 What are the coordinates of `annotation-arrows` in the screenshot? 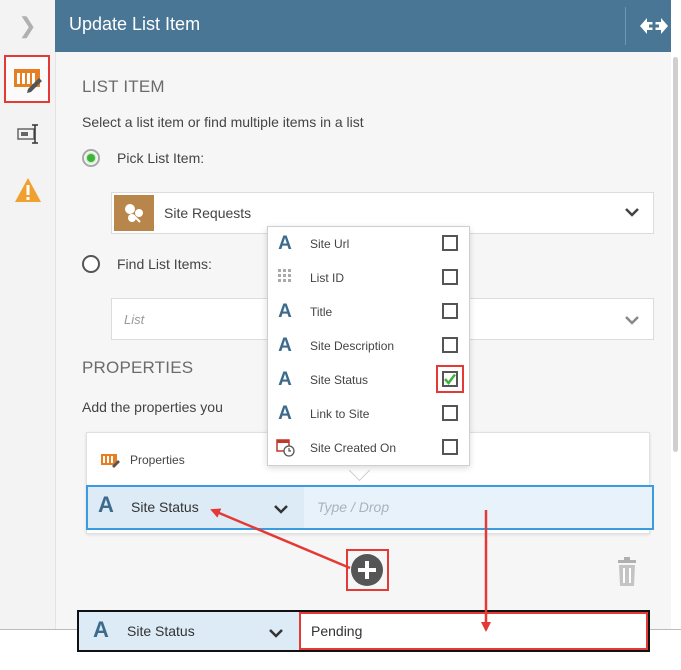 It's located at (350, 570).